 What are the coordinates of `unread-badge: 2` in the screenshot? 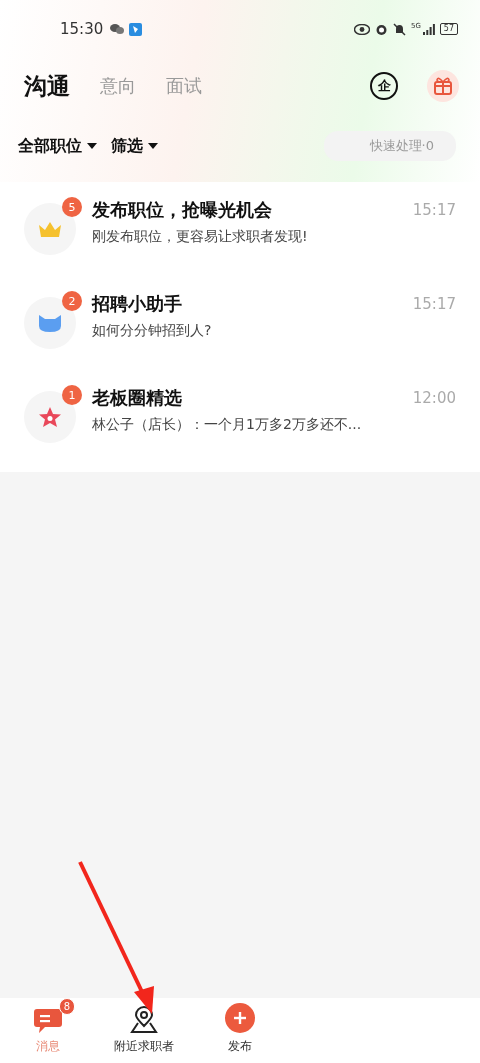 It's located at (72, 301).